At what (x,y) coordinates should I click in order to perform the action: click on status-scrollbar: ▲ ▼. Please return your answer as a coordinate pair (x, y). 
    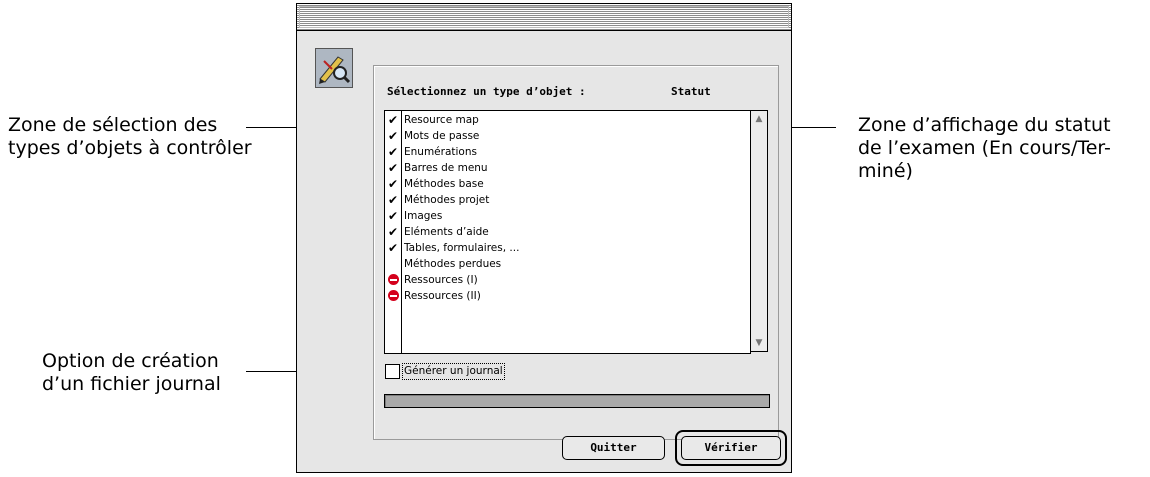
    Looking at the image, I should click on (759, 231).